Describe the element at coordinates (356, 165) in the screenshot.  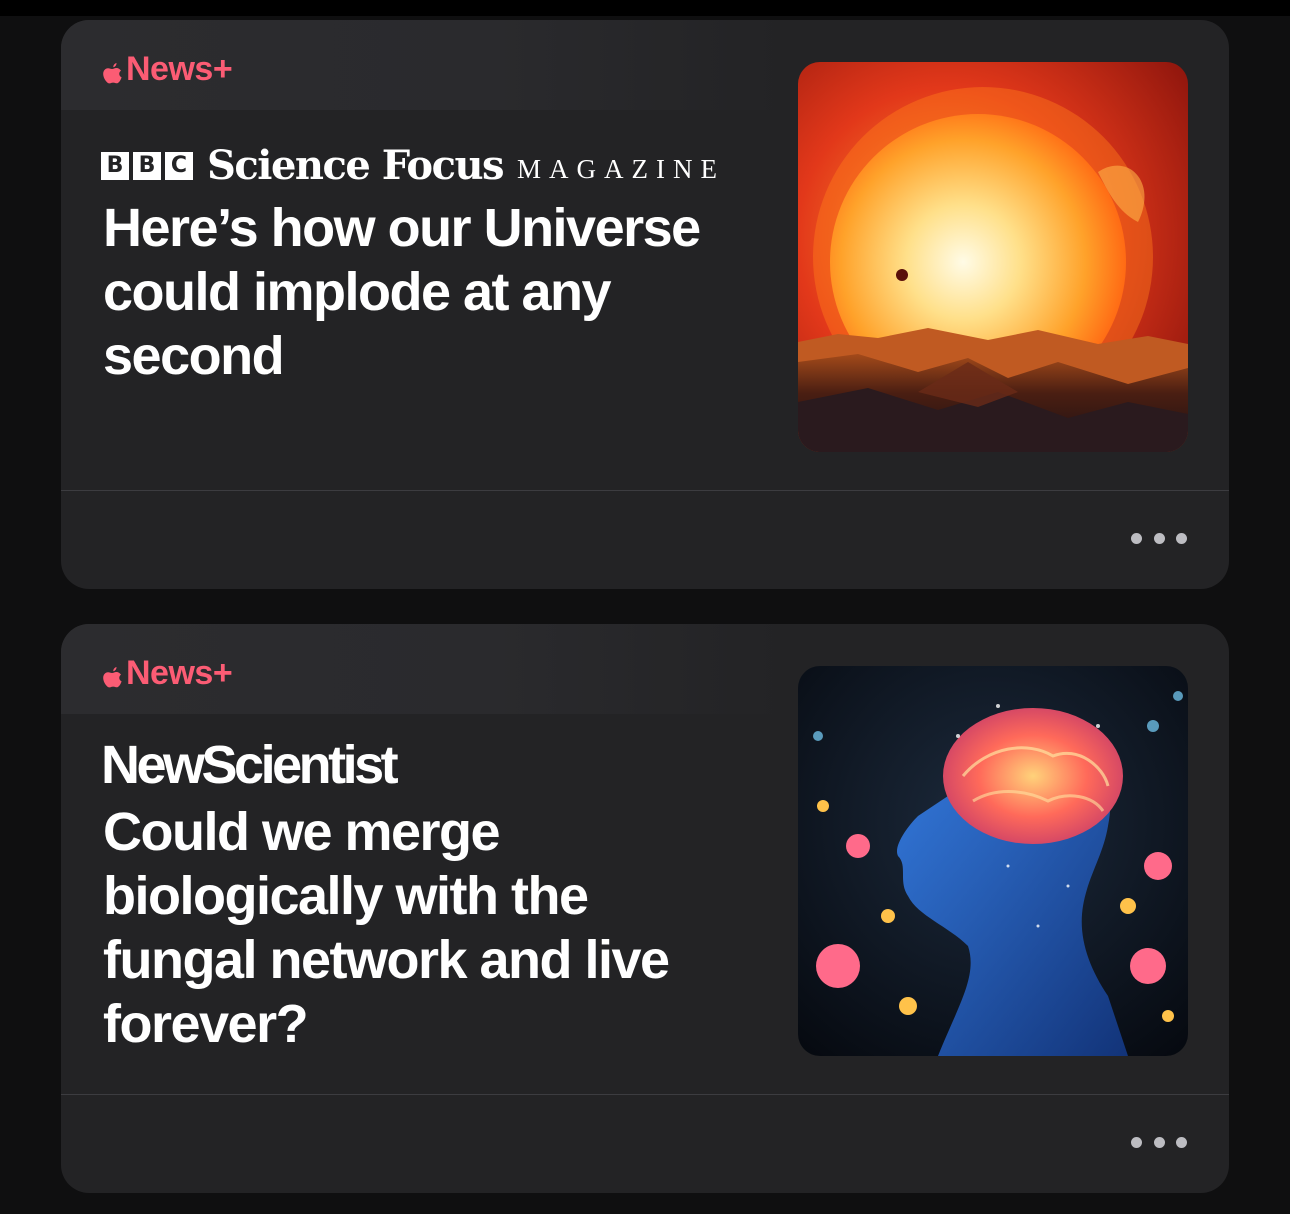
I see `publisher-title: Science Focus` at that location.